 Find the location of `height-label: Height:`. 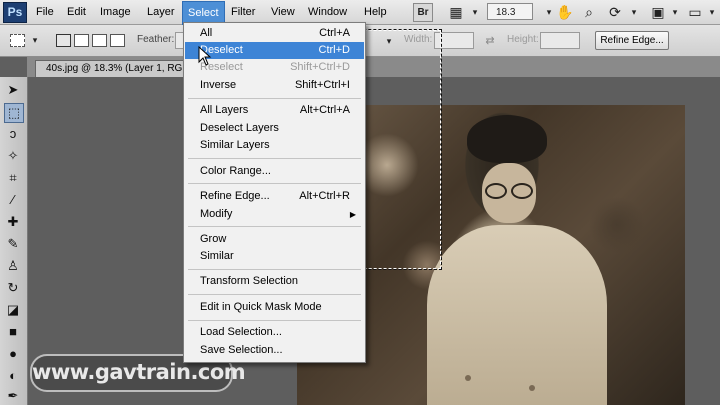

height-label: Height: is located at coordinates (523, 39).